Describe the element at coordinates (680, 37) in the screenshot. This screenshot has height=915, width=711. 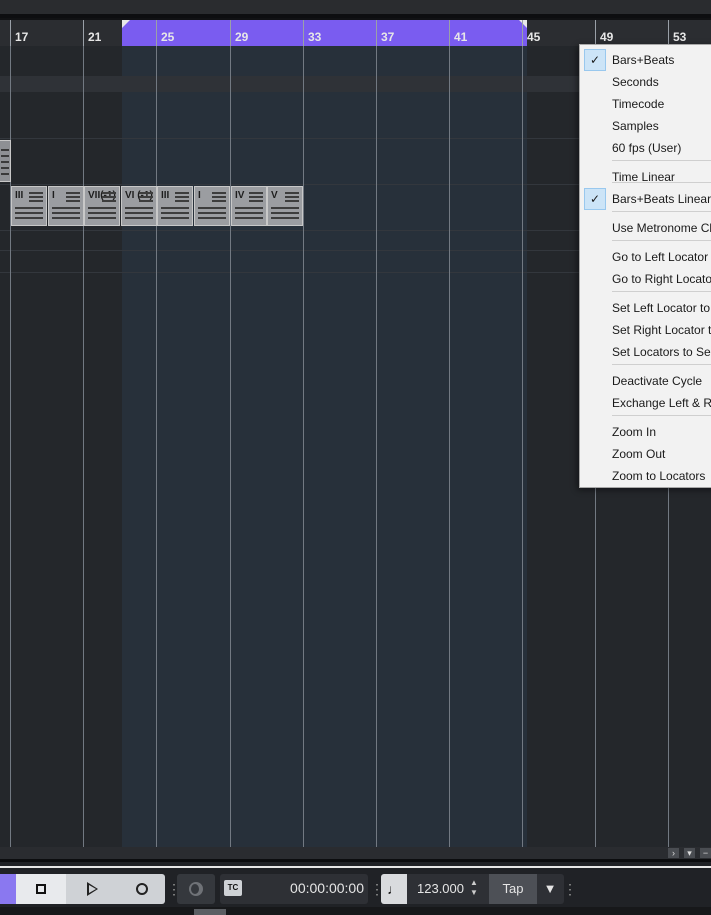
I see `ruler-bar-label: 53` at that location.